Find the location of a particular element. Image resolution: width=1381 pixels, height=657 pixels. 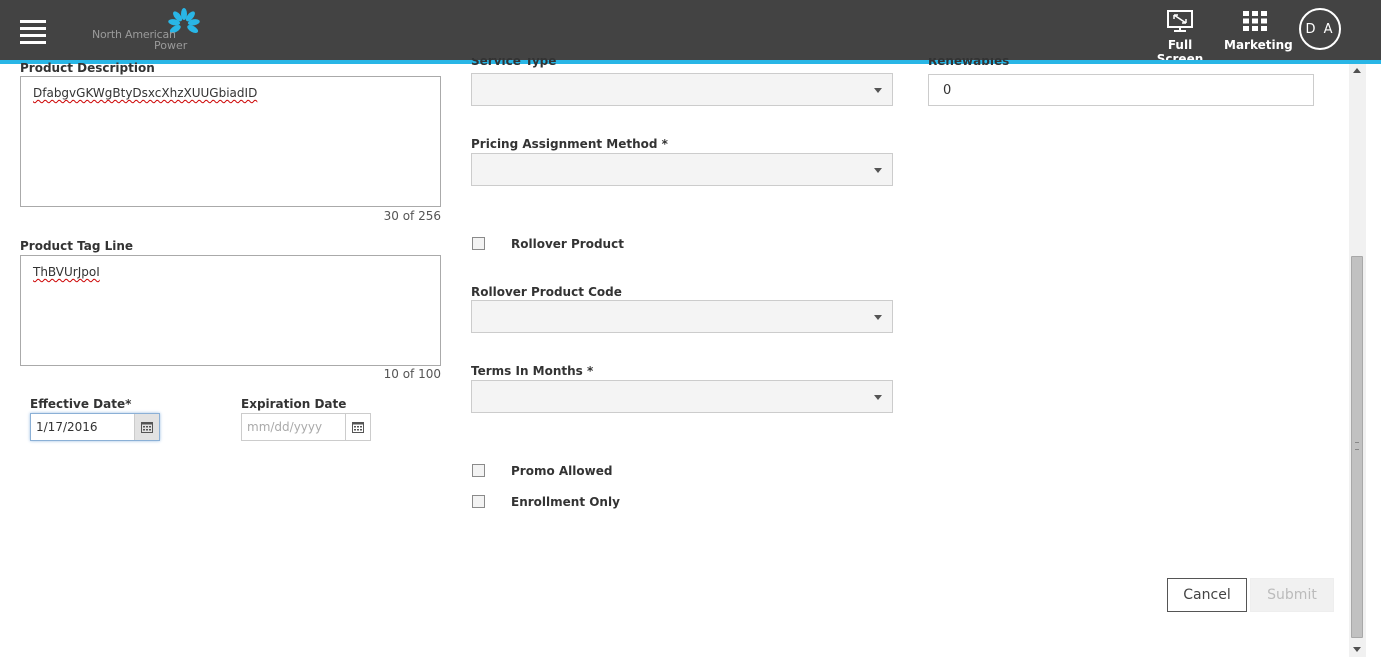

expiration-date-label: Expiration Date is located at coordinates (294, 404).